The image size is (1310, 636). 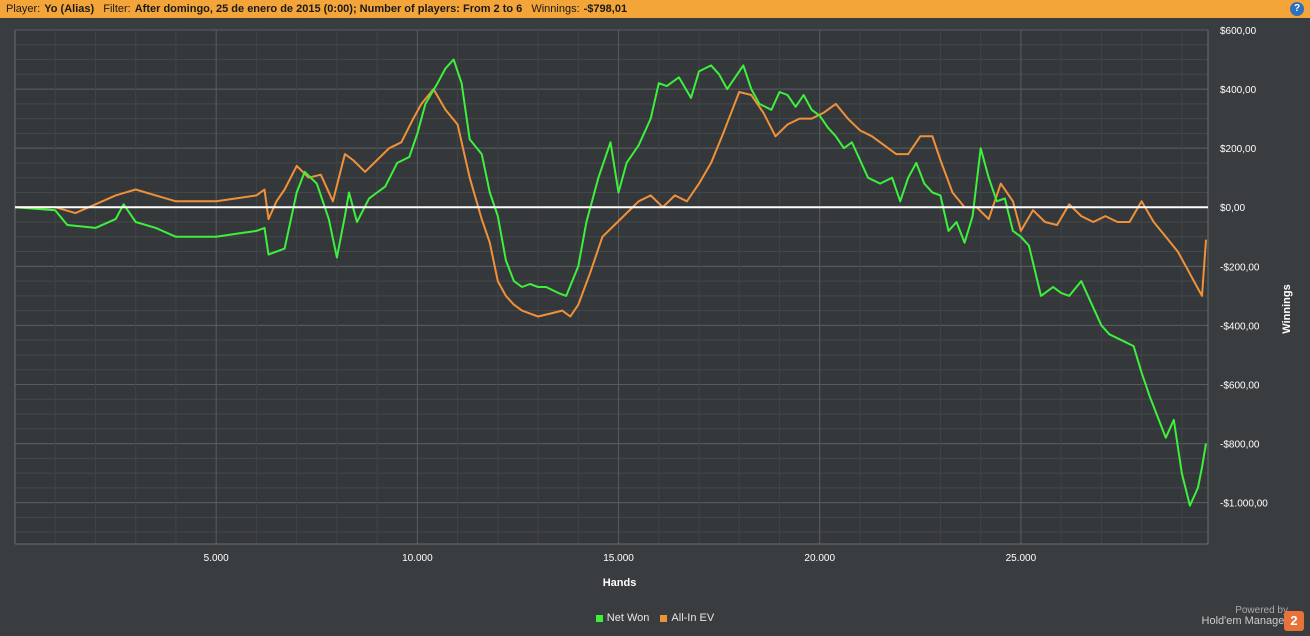 What do you see at coordinates (620, 583) in the screenshot?
I see `x-axis-title: Hands` at bounding box center [620, 583].